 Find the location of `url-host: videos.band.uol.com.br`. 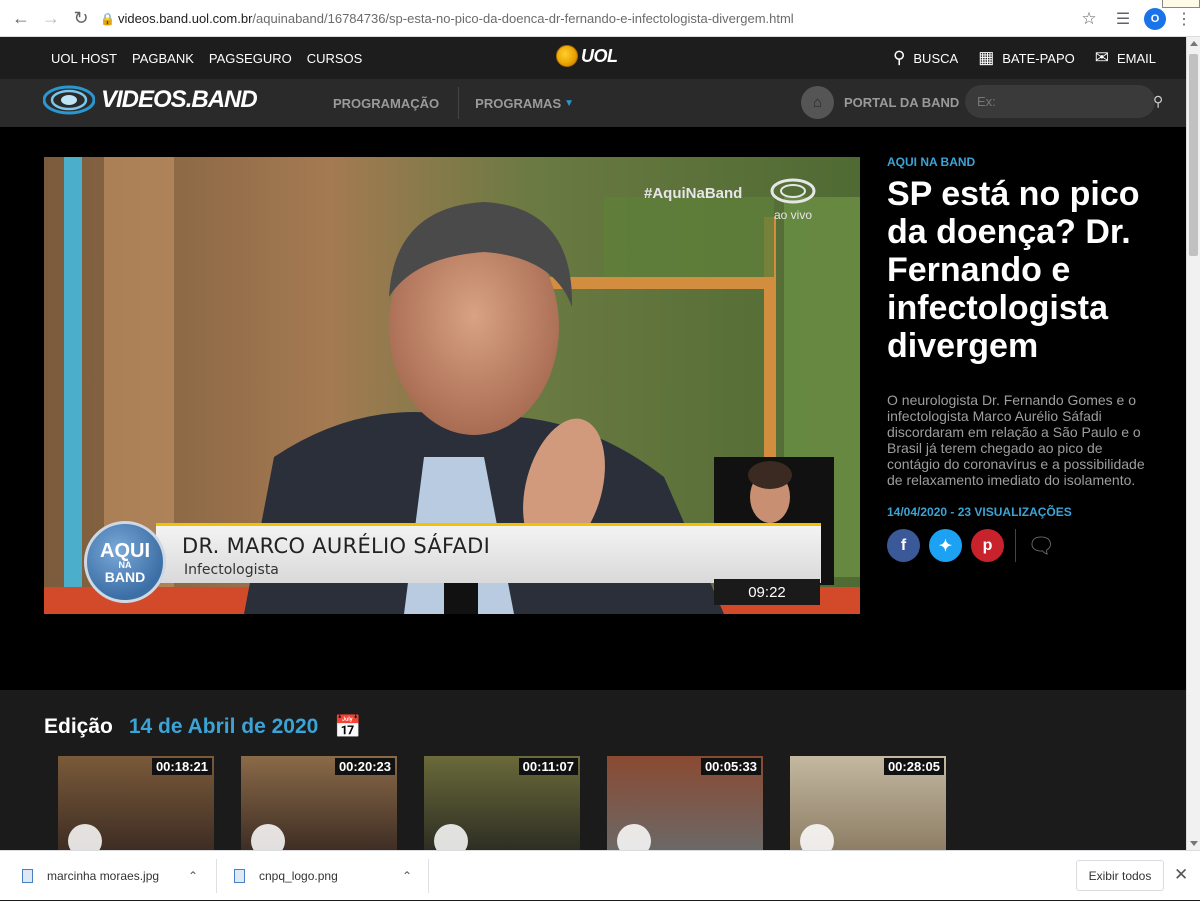

url-host: videos.band.uol.com.br is located at coordinates (185, 18).